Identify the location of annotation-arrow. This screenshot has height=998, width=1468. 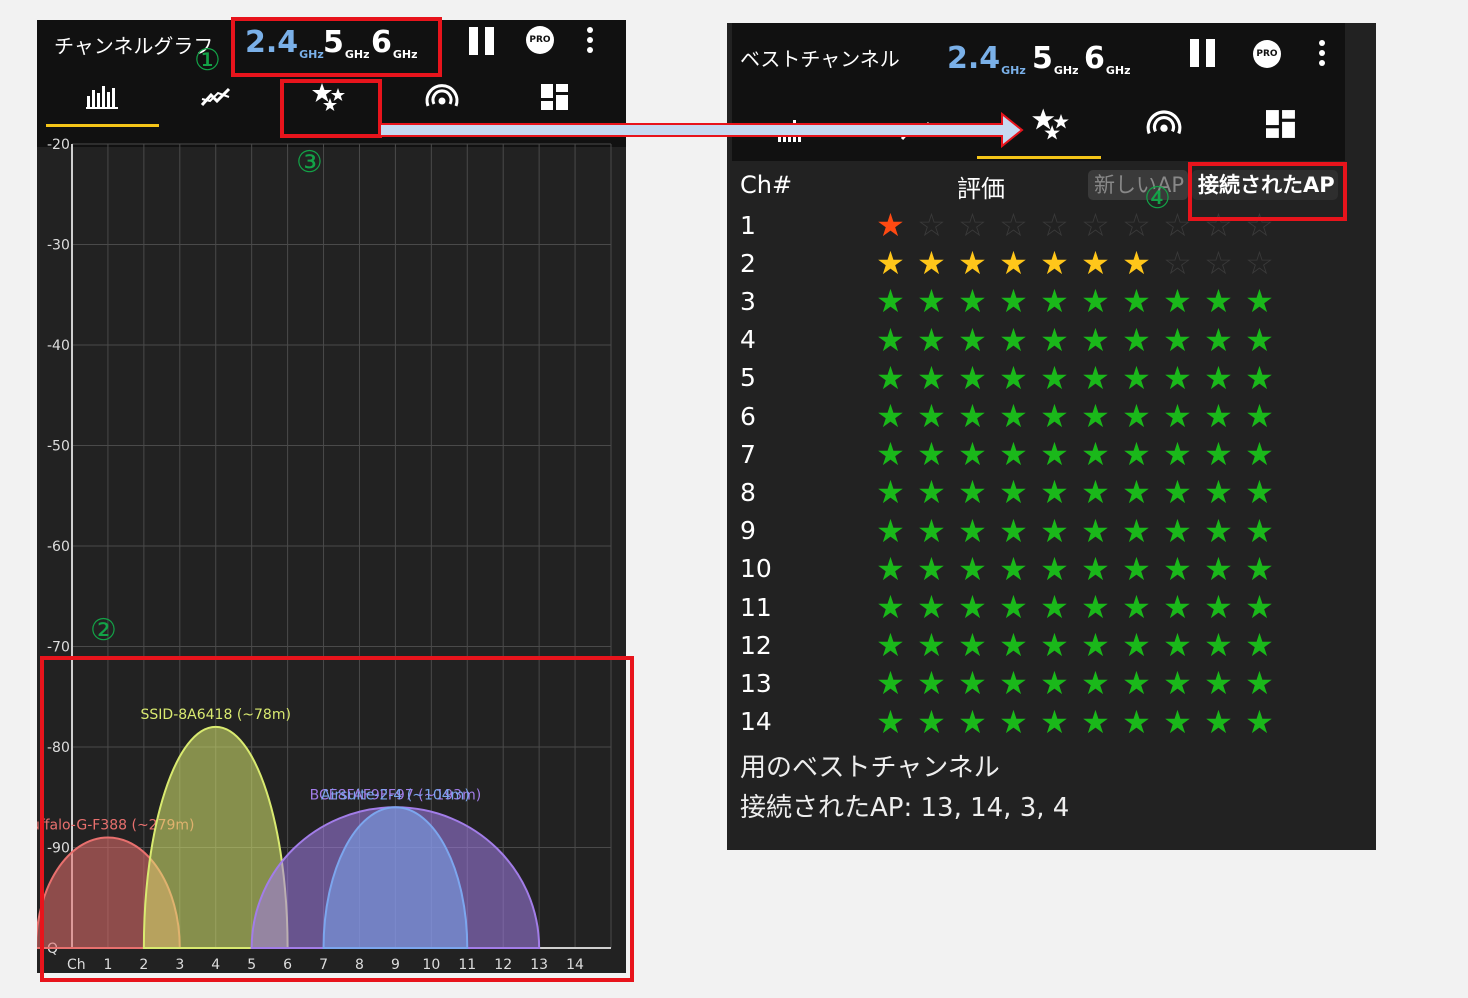
(701, 130).